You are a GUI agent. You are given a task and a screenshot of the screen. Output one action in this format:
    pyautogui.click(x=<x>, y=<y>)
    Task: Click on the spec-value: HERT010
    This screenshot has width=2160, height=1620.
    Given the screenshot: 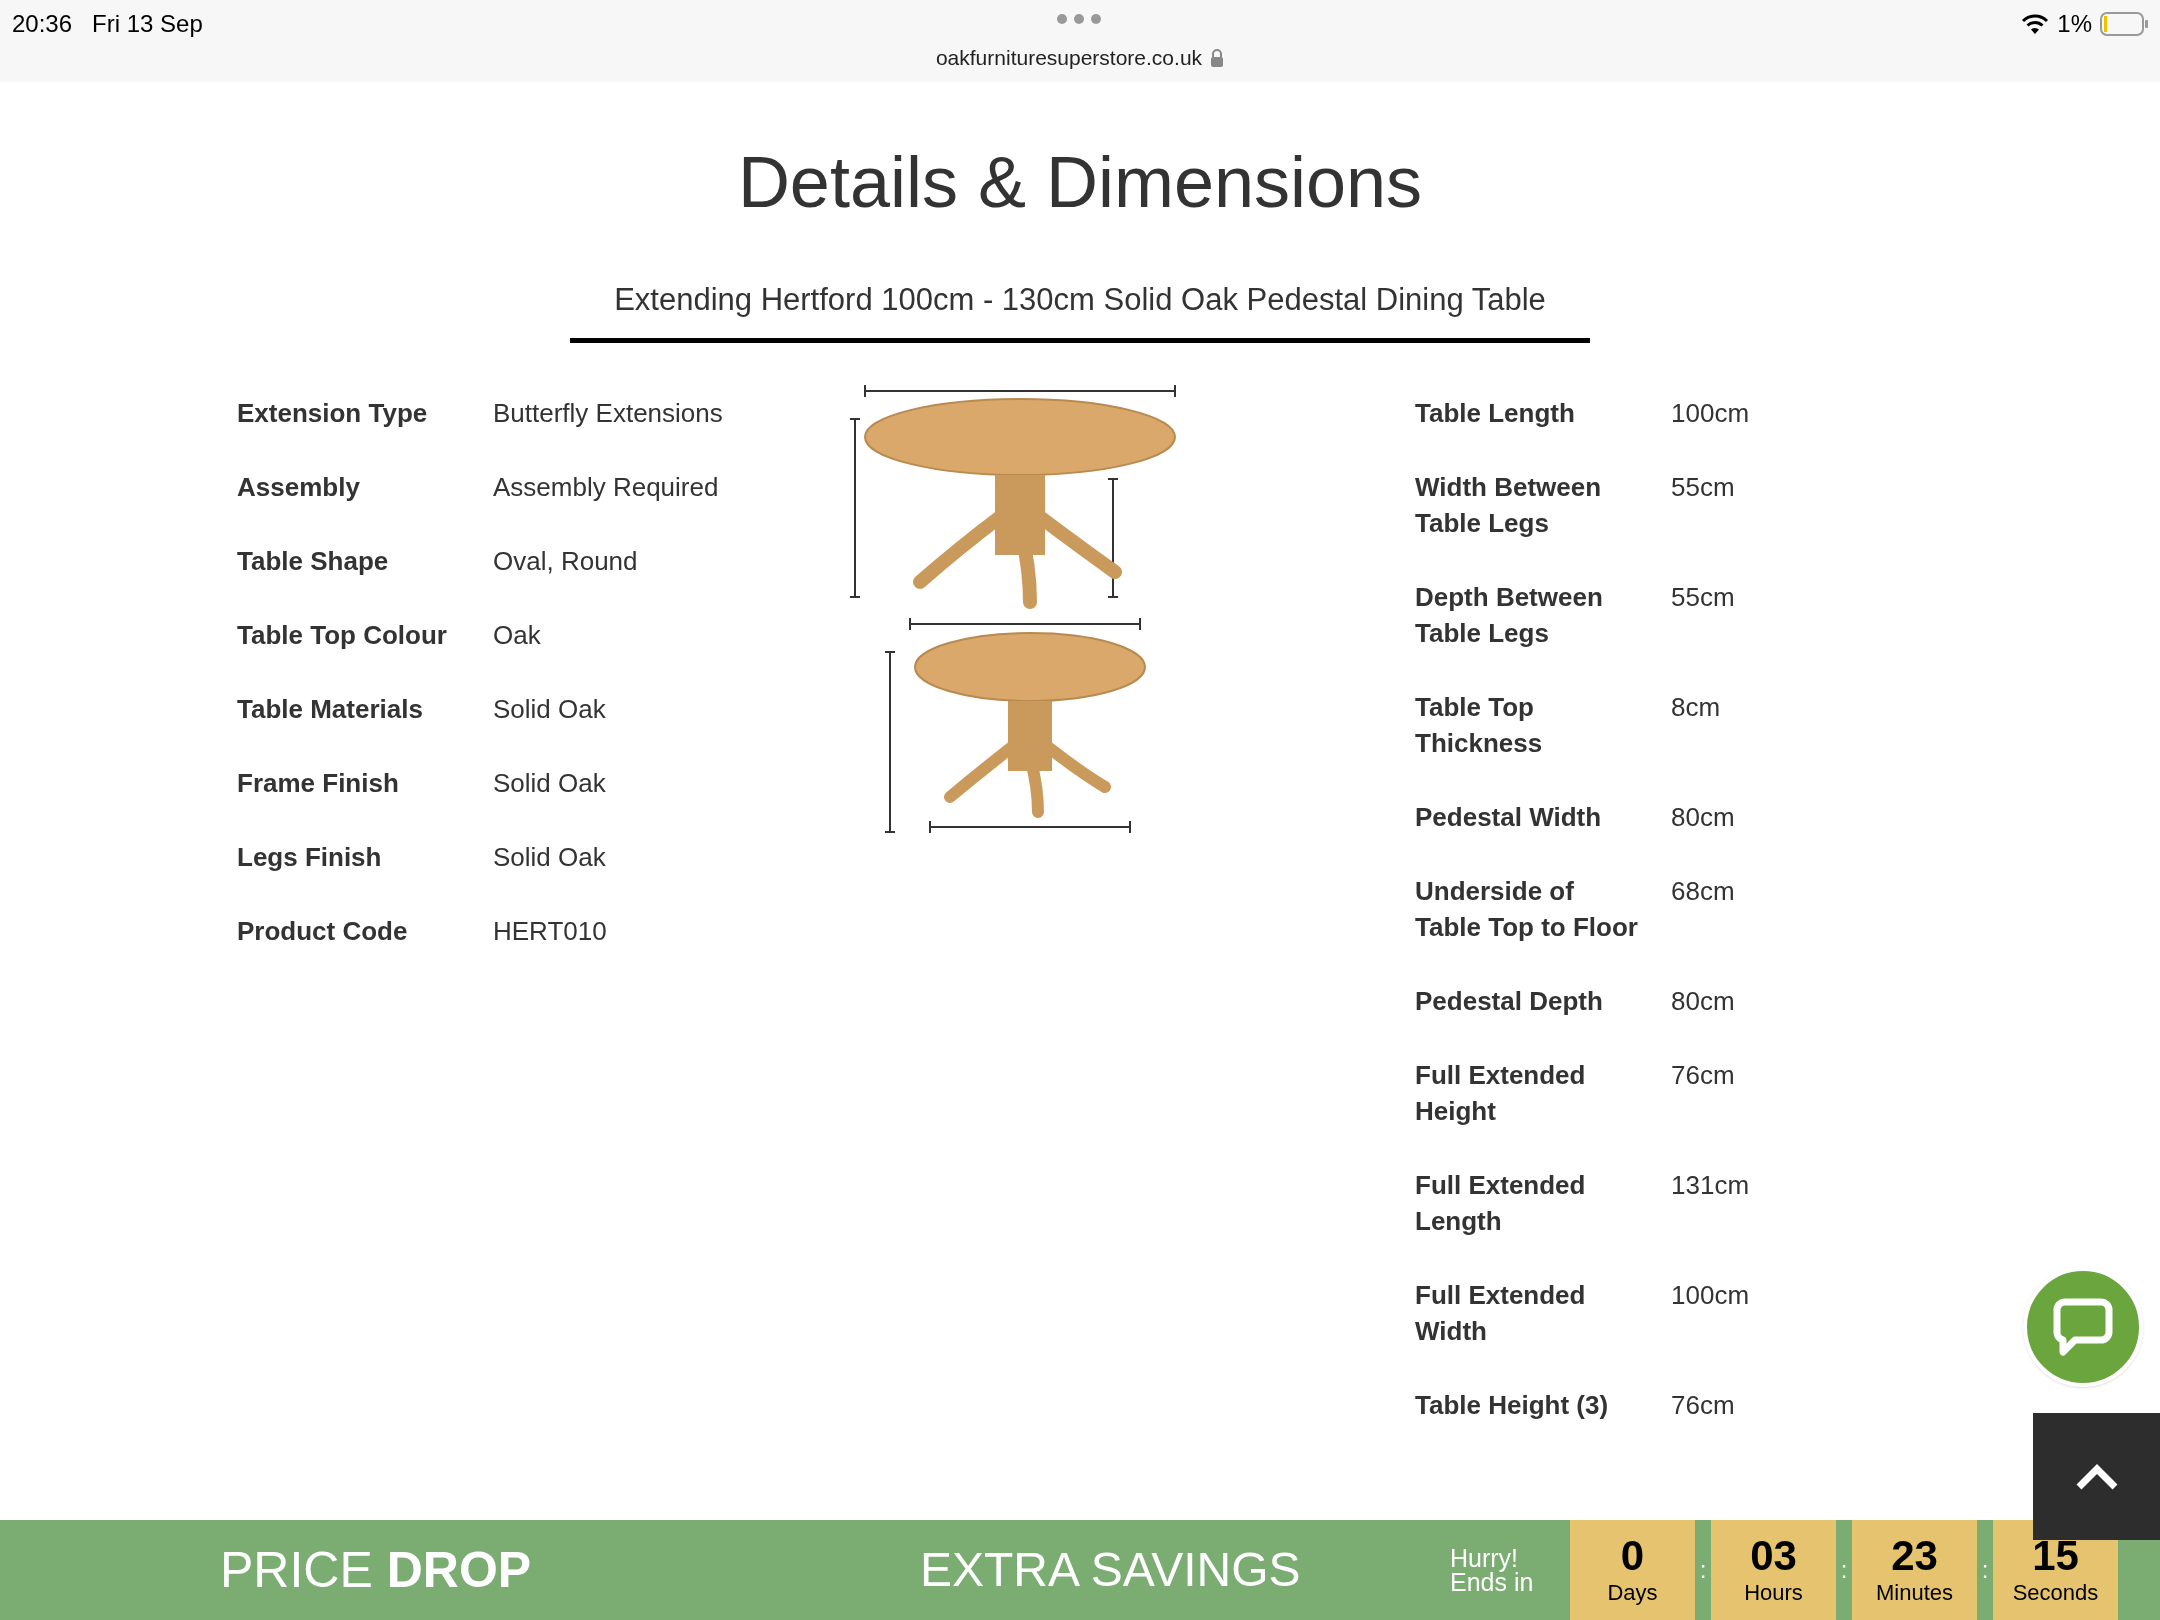 What is the action you would take?
    pyautogui.click(x=550, y=931)
    